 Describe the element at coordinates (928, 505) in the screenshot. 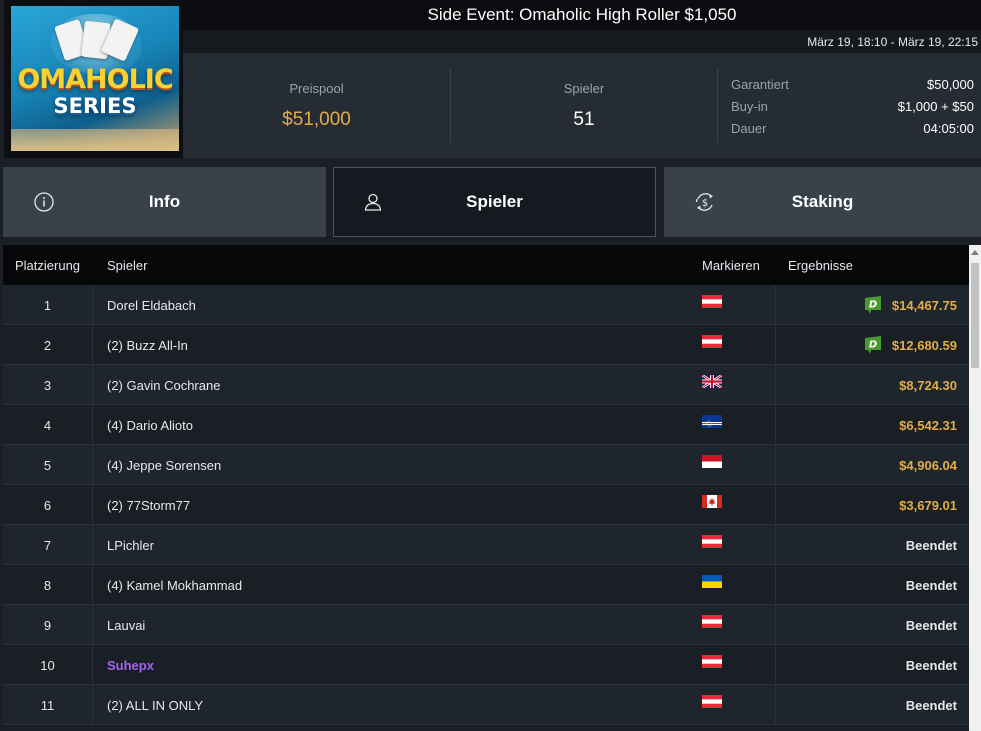

I see `result-value: $3,679.01` at that location.